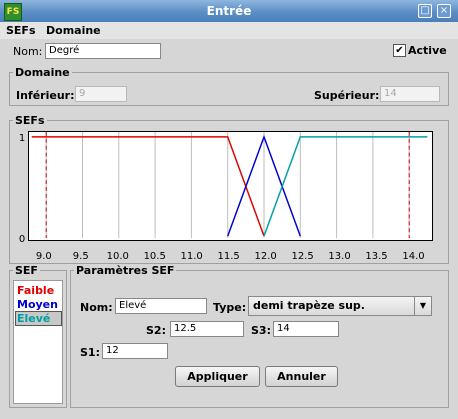 This screenshot has width=458, height=419. Describe the element at coordinates (427, 50) in the screenshot. I see `active-label: Active` at that location.